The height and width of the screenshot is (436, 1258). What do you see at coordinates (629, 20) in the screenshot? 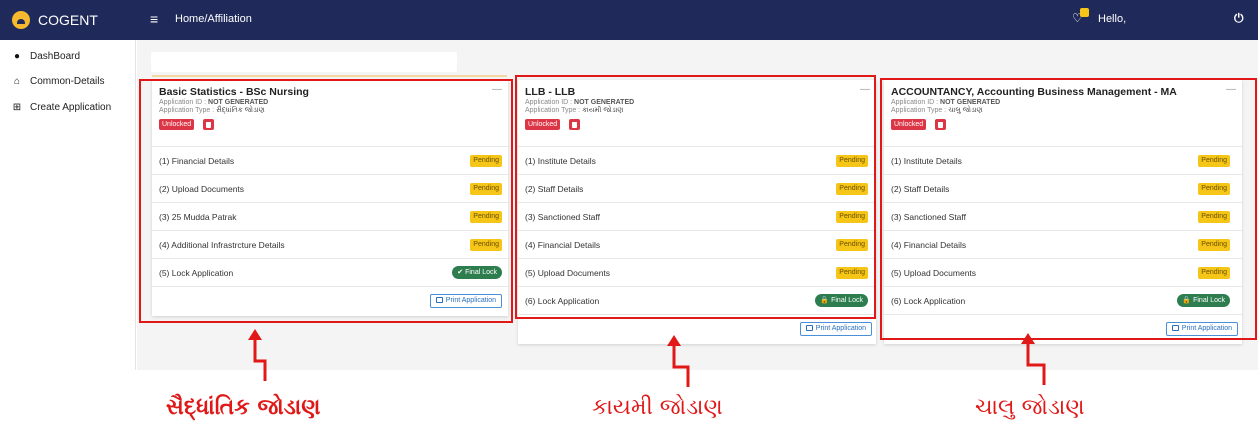
I see `top-navbar: COGENT ≡ Home/Affiliation ♡ Hello, ⏻` at bounding box center [629, 20].